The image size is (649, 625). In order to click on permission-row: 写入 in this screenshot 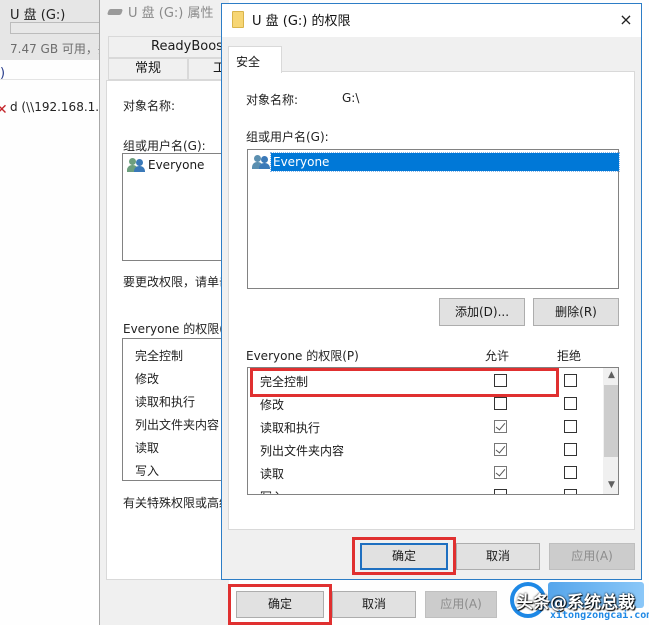, I will do `click(425, 489)`.